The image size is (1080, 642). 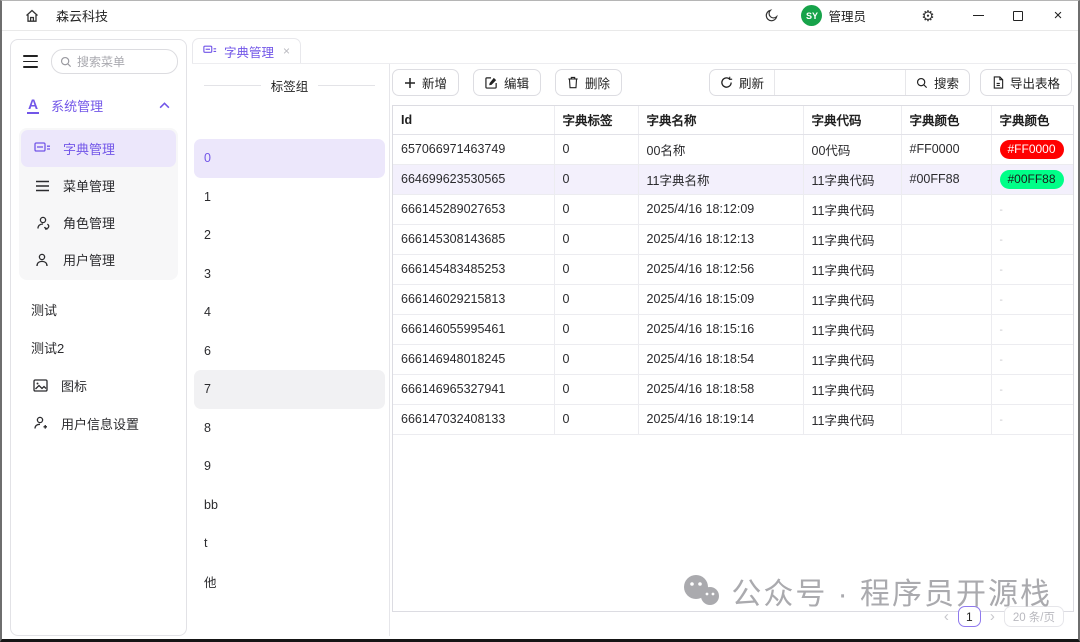 I want to click on table-row: 657066971463749 0 00名称 00代码 #FF0000 #FF0000, so click(x=733, y=149).